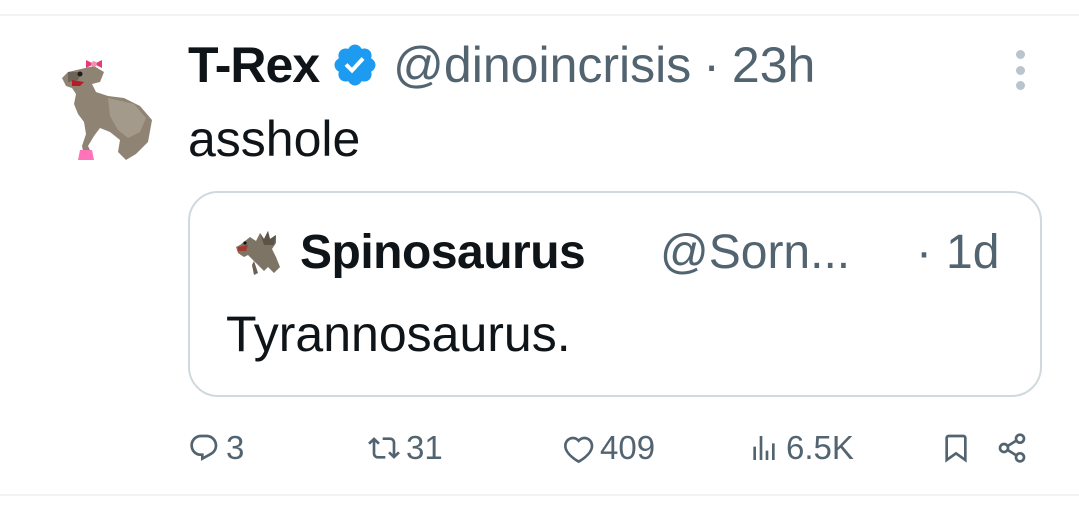 The image size is (1079, 511). I want to click on quoted-tweet-text: Tyrannosaurus., so click(398, 334).